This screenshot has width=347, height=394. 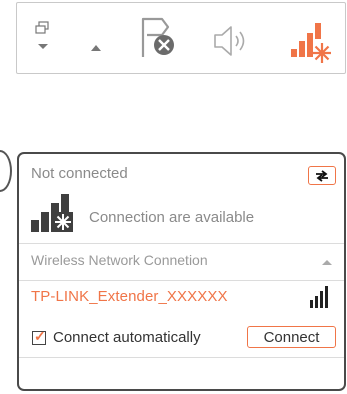 I want to click on auto-connect-label: Connect automatically, so click(x=127, y=337).